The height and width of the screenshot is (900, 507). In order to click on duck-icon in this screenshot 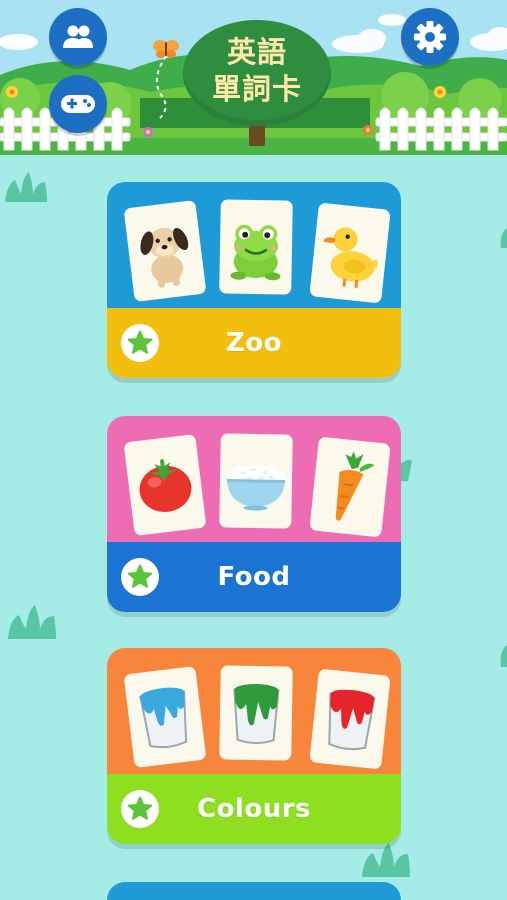, I will do `click(350, 257)`.